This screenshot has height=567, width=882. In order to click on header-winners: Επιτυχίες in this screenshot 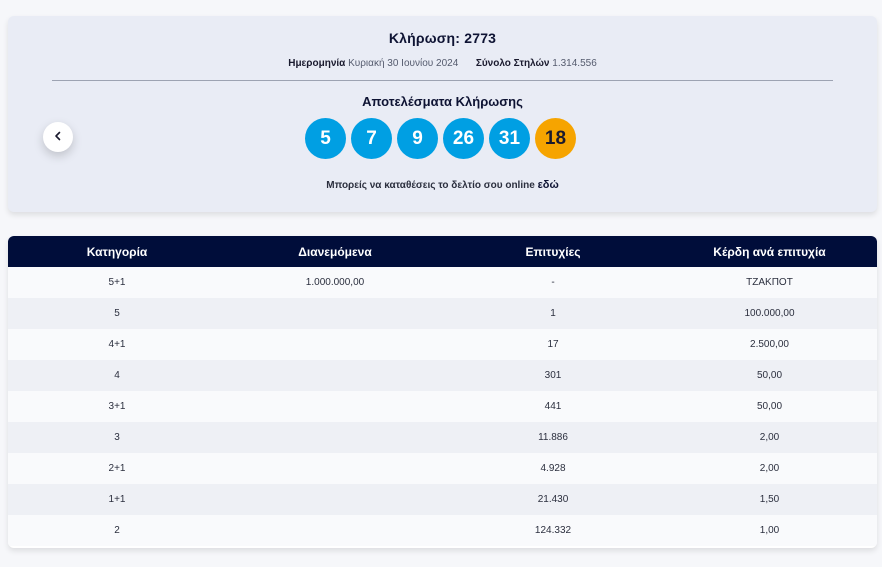, I will do `click(553, 251)`.